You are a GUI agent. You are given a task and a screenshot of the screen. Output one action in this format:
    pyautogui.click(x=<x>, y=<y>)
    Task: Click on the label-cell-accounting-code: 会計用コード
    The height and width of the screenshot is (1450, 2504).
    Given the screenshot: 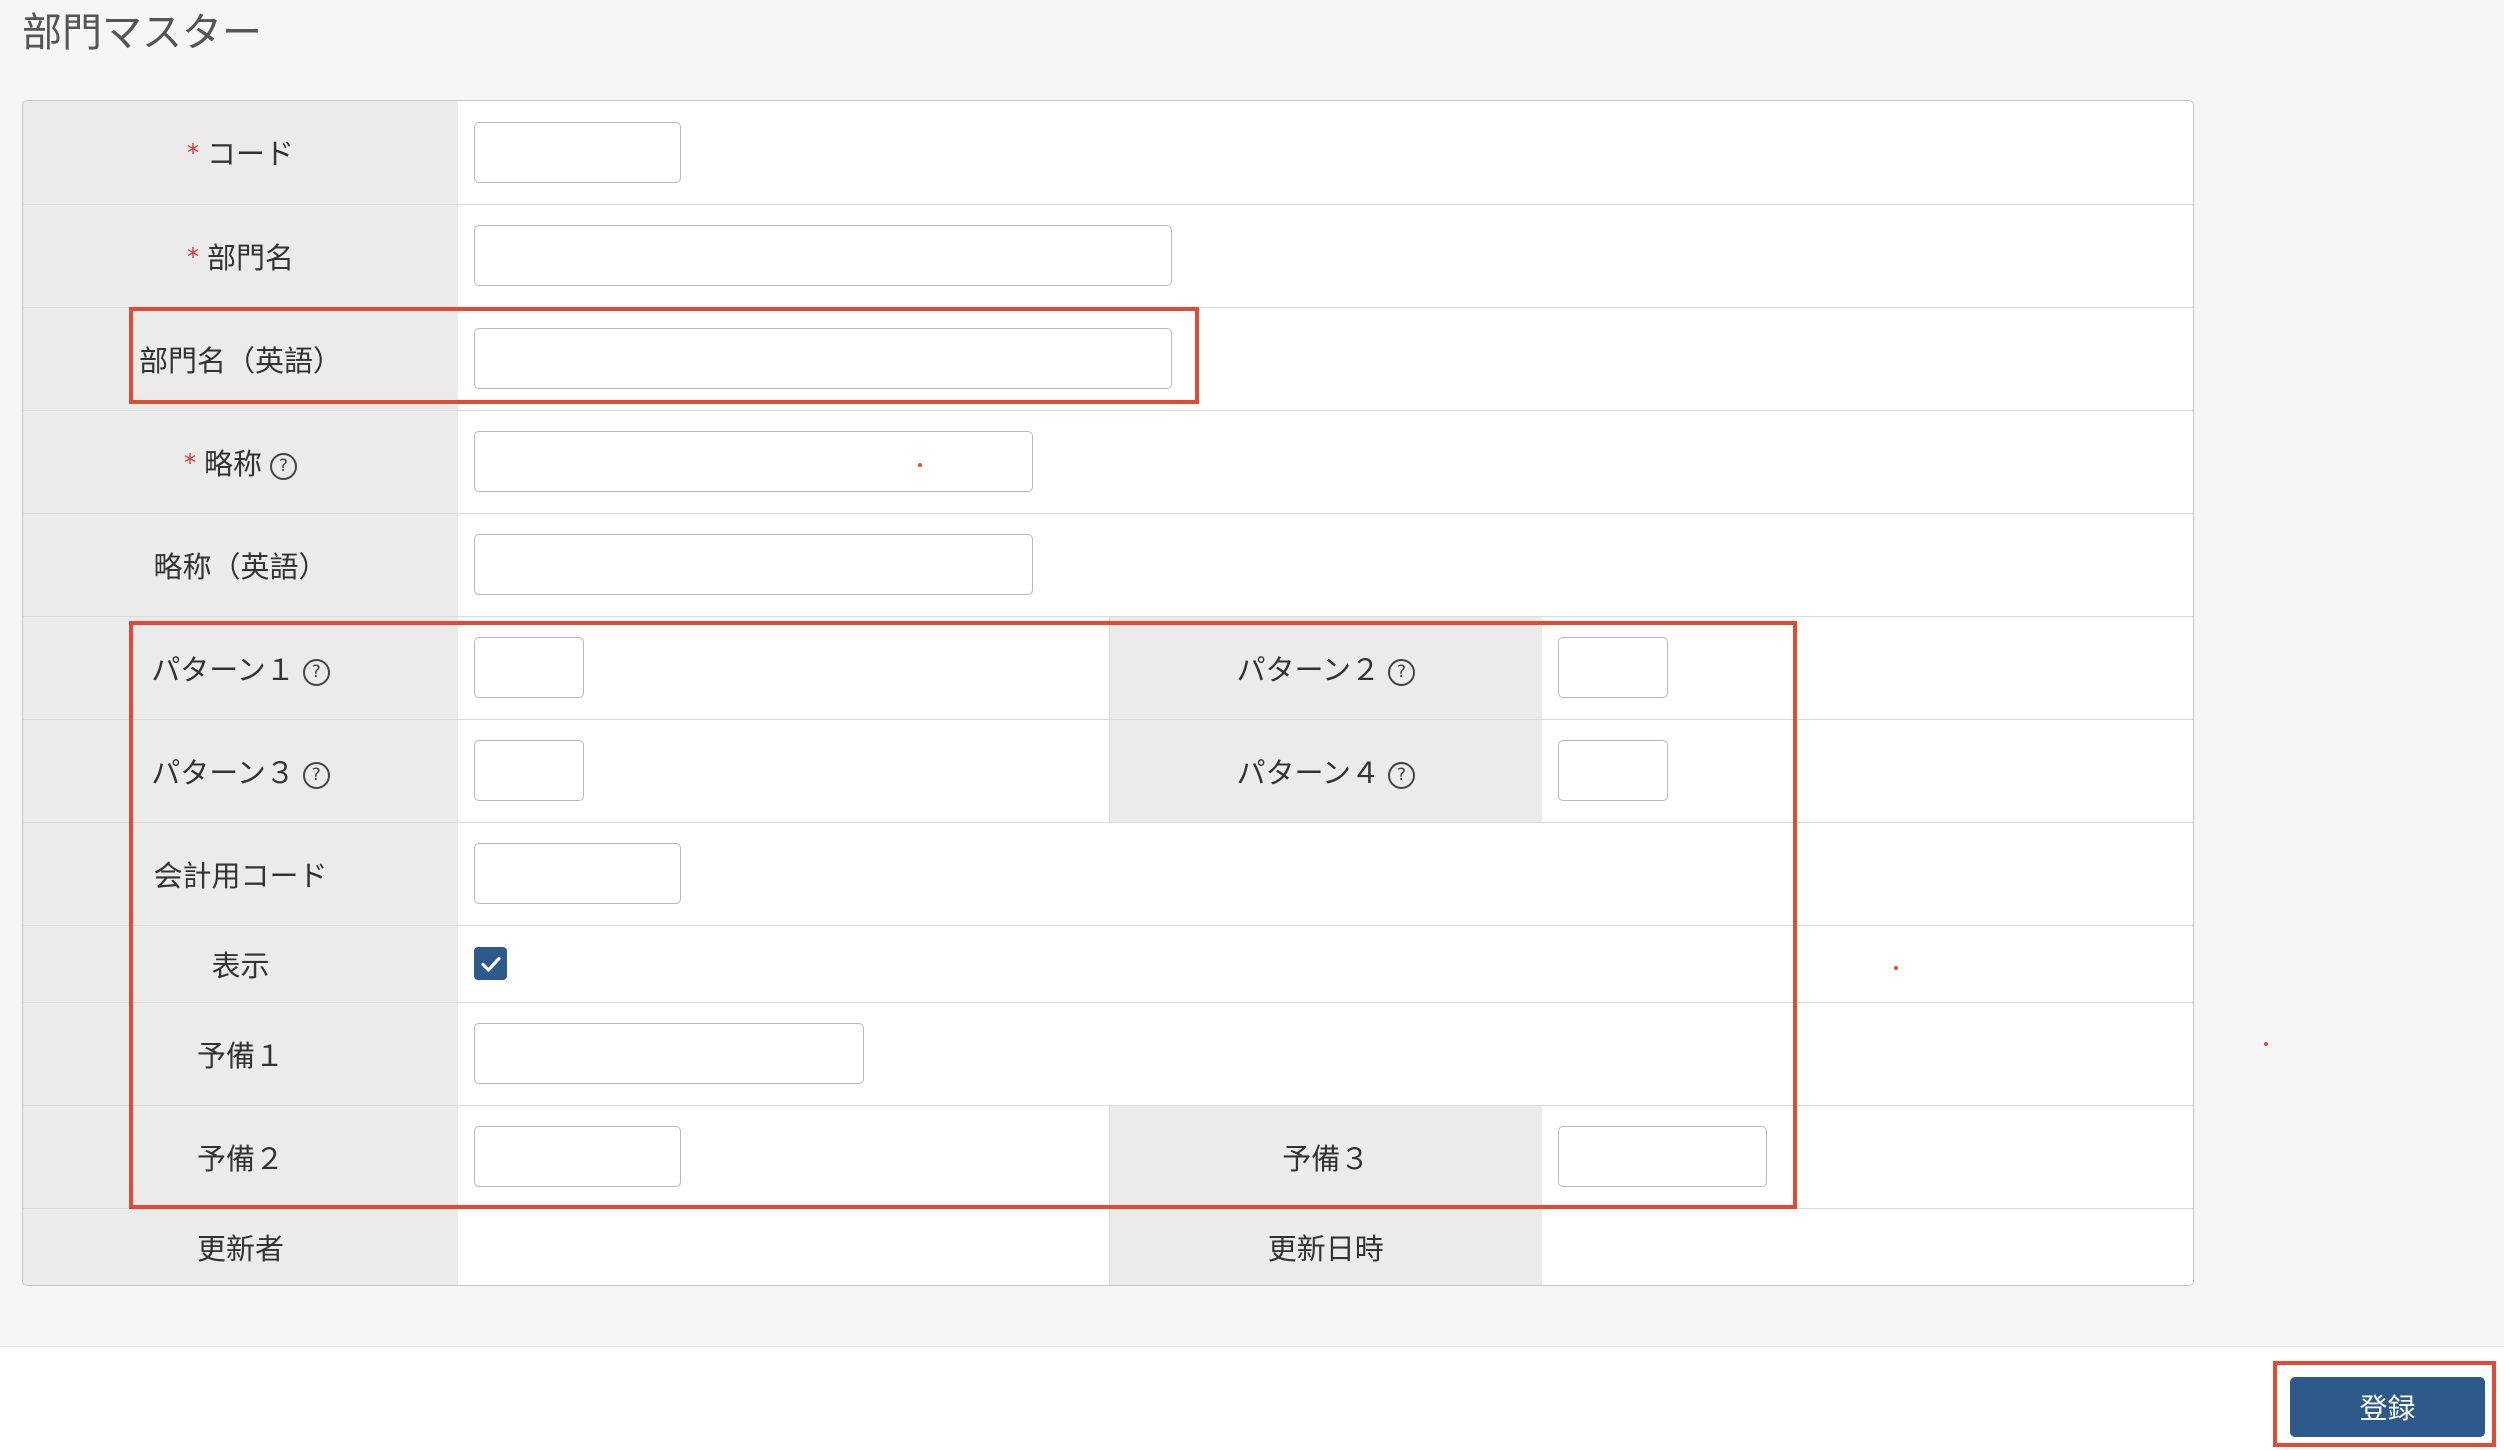 What is the action you would take?
    pyautogui.click(x=240, y=873)
    